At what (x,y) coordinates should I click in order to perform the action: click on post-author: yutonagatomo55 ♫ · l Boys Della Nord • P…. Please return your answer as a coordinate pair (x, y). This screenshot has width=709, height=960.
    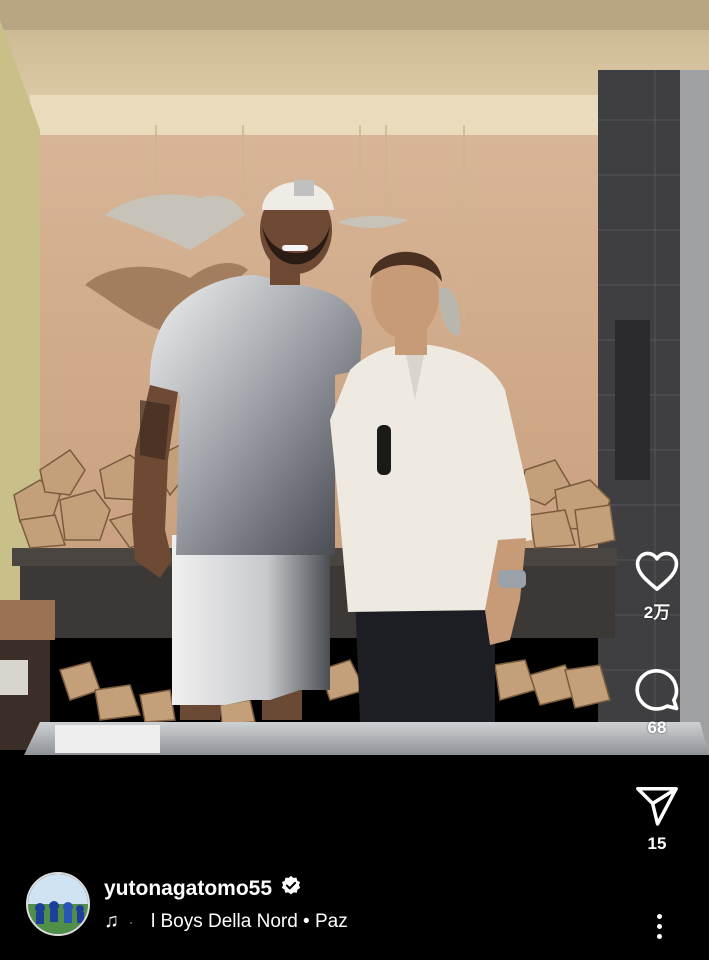
    Looking at the image, I should click on (193, 904).